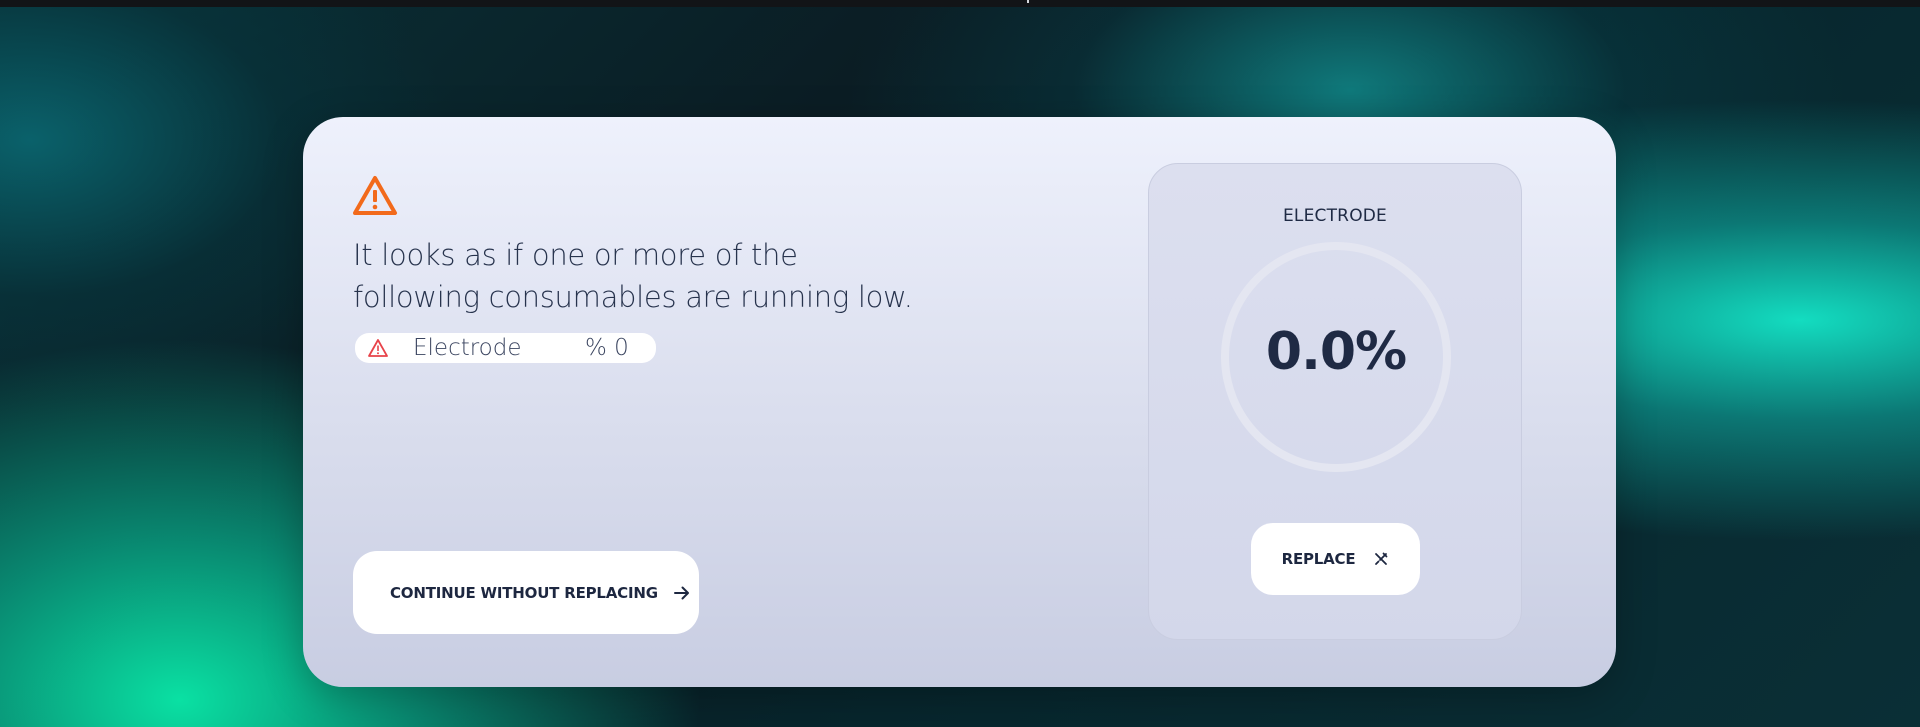 The height and width of the screenshot is (727, 1920). Describe the element at coordinates (467, 348) in the screenshot. I see `consumable-name: Electrode` at that location.